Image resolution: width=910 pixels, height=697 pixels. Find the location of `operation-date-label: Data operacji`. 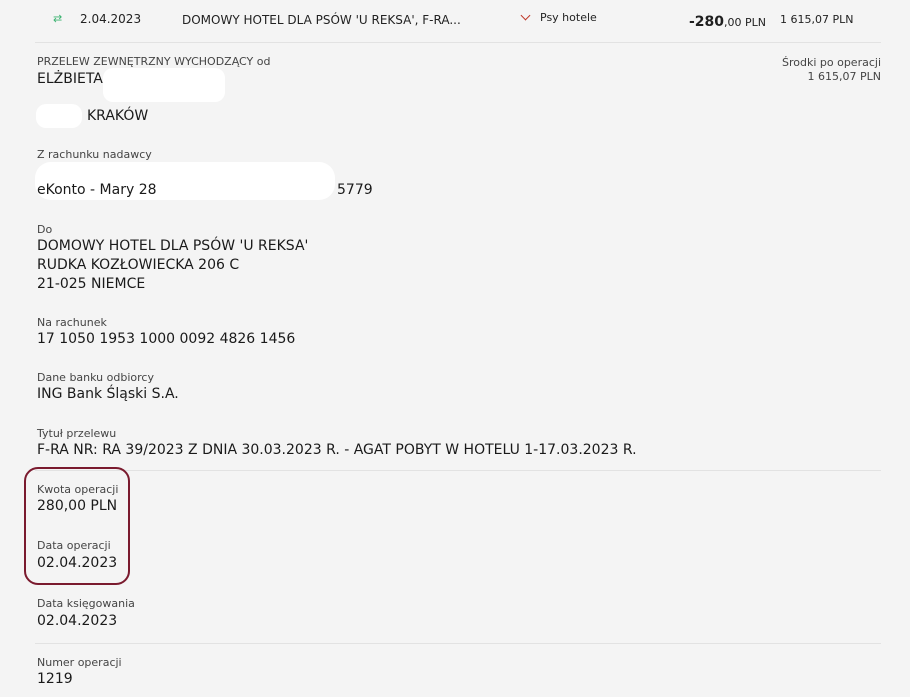

operation-date-label: Data operacji is located at coordinates (74, 545).